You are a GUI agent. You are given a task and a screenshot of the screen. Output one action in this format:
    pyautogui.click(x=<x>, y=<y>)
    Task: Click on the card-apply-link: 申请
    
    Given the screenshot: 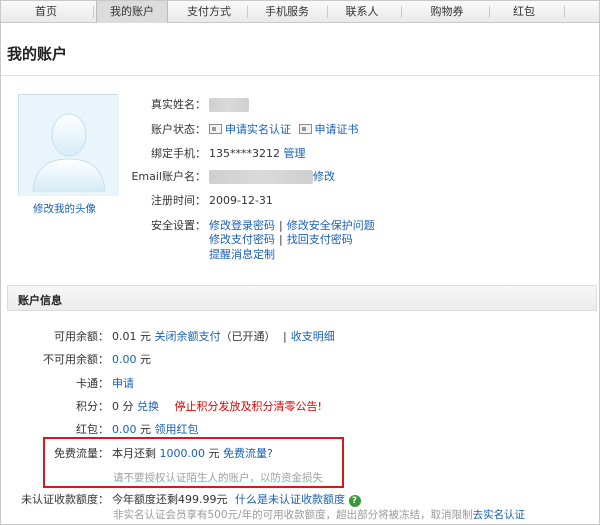 What is the action you would take?
    pyautogui.click(x=123, y=384)
    